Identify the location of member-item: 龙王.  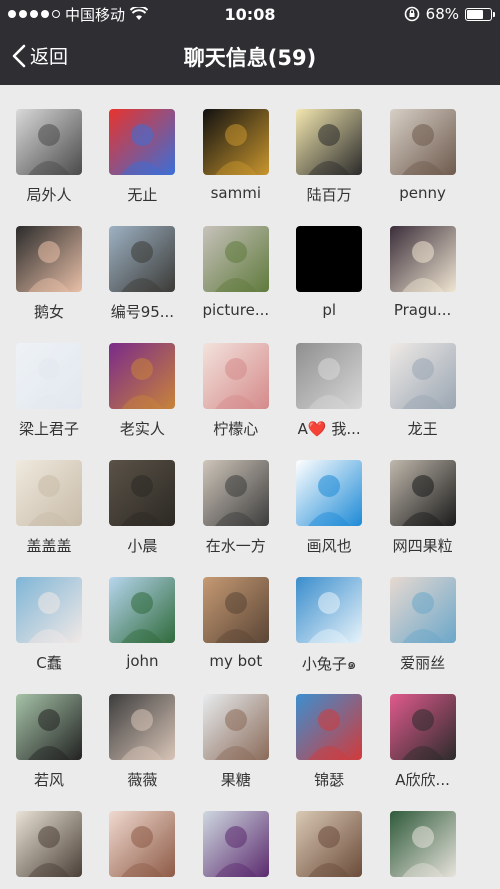
(423, 378).